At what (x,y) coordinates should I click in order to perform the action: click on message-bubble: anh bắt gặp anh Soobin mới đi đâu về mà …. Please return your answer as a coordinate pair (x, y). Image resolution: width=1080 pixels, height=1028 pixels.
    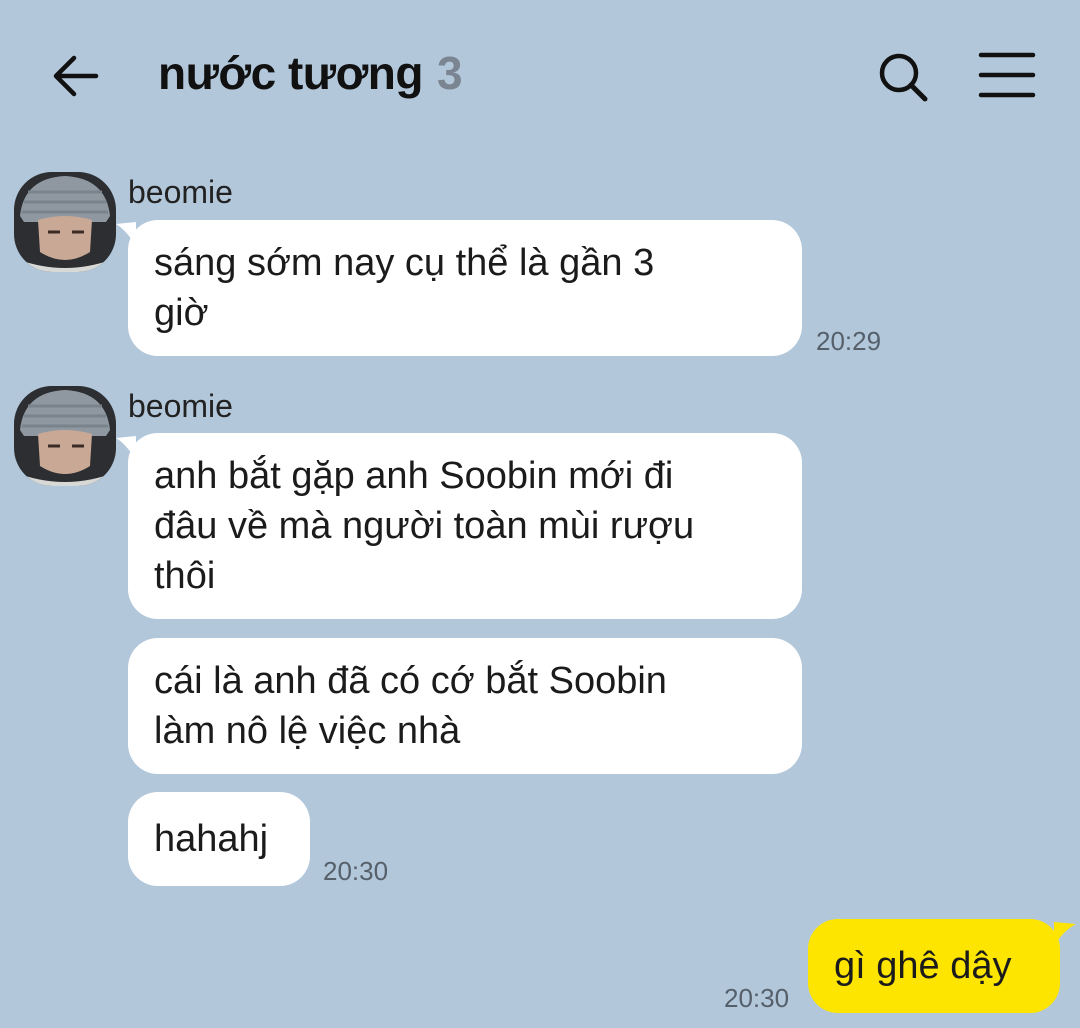
    Looking at the image, I should click on (465, 526).